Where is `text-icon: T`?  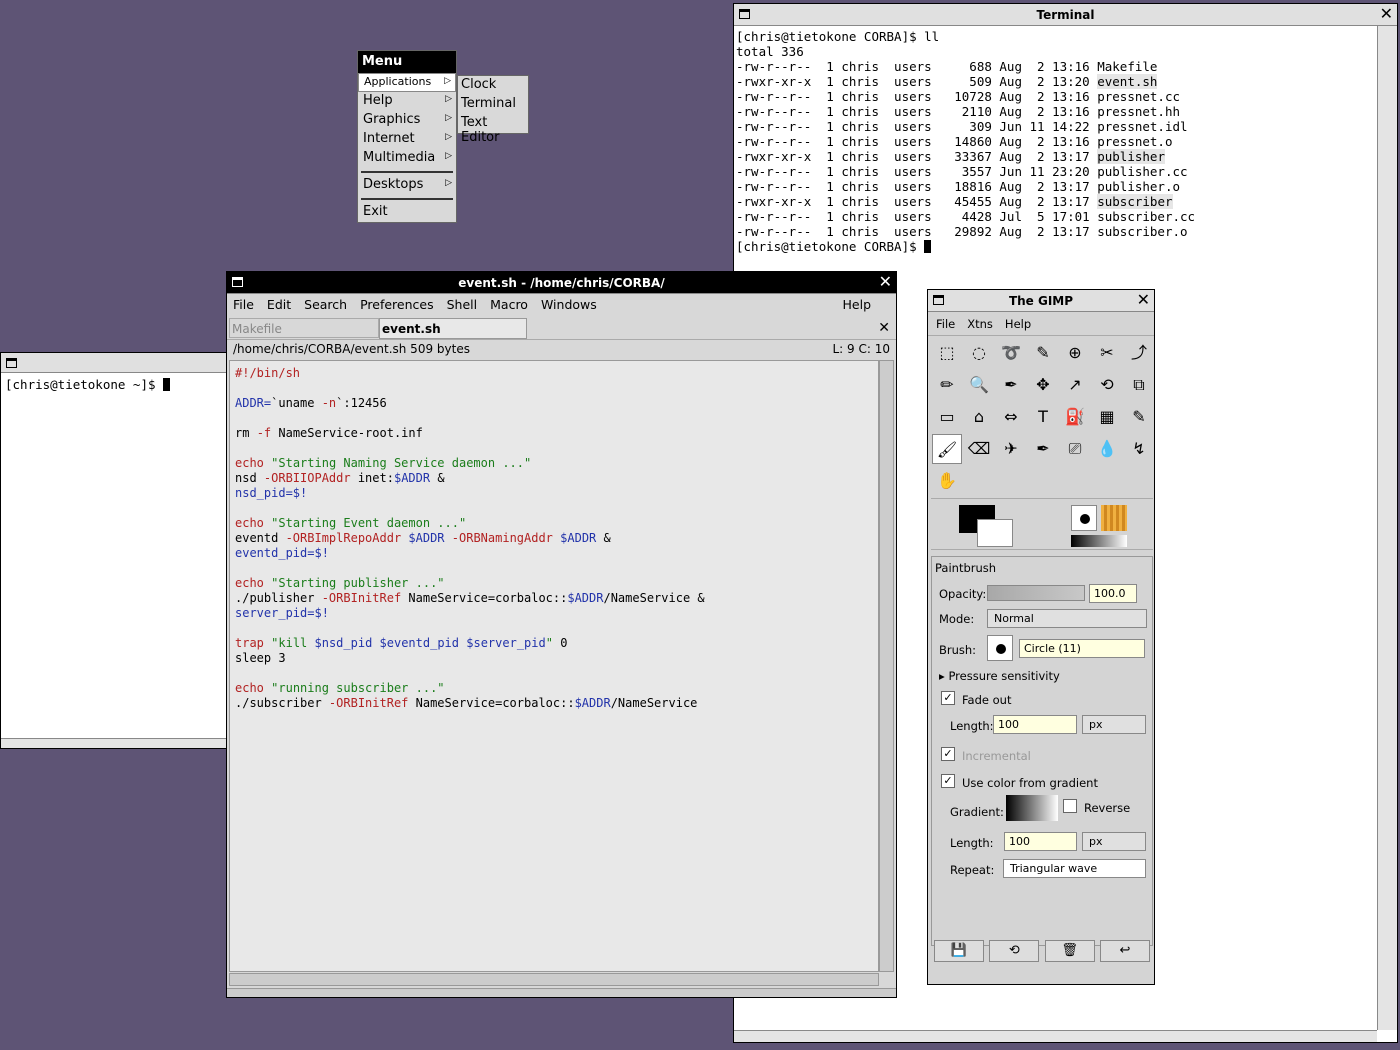 text-icon: T is located at coordinates (1043, 417).